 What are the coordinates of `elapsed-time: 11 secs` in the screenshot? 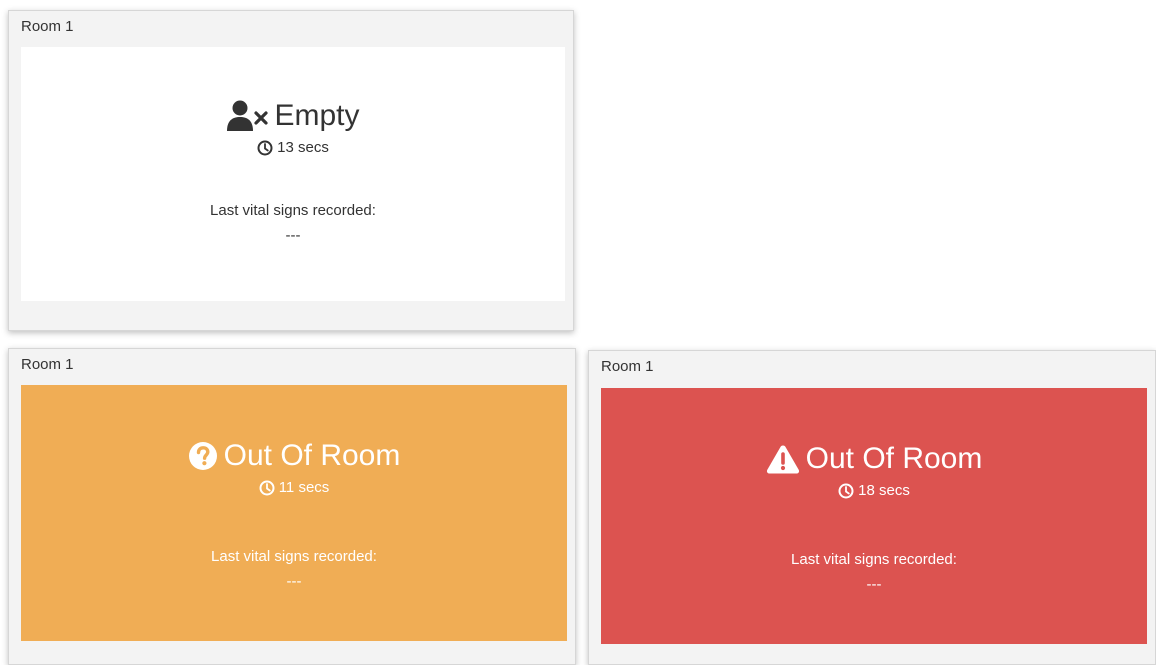 It's located at (304, 487).